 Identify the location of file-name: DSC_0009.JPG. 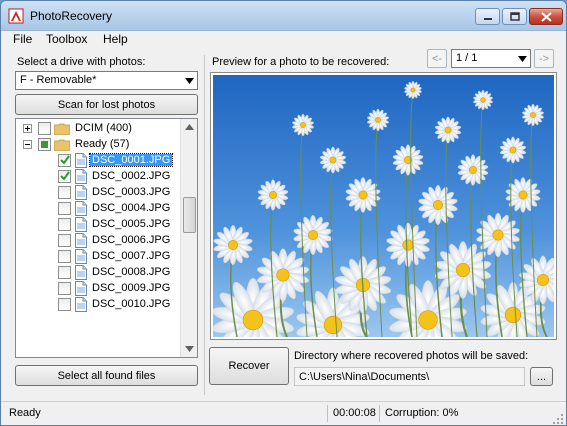
(131, 288).